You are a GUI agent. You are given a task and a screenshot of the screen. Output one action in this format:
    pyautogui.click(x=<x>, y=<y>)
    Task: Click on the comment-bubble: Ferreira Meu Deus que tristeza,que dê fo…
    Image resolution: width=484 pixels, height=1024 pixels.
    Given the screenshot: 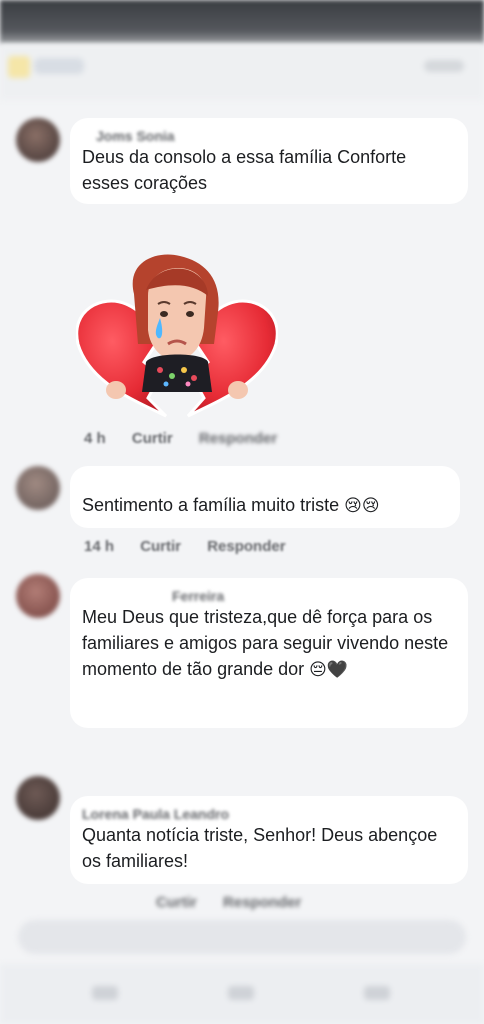 What is the action you would take?
    pyautogui.click(x=269, y=653)
    